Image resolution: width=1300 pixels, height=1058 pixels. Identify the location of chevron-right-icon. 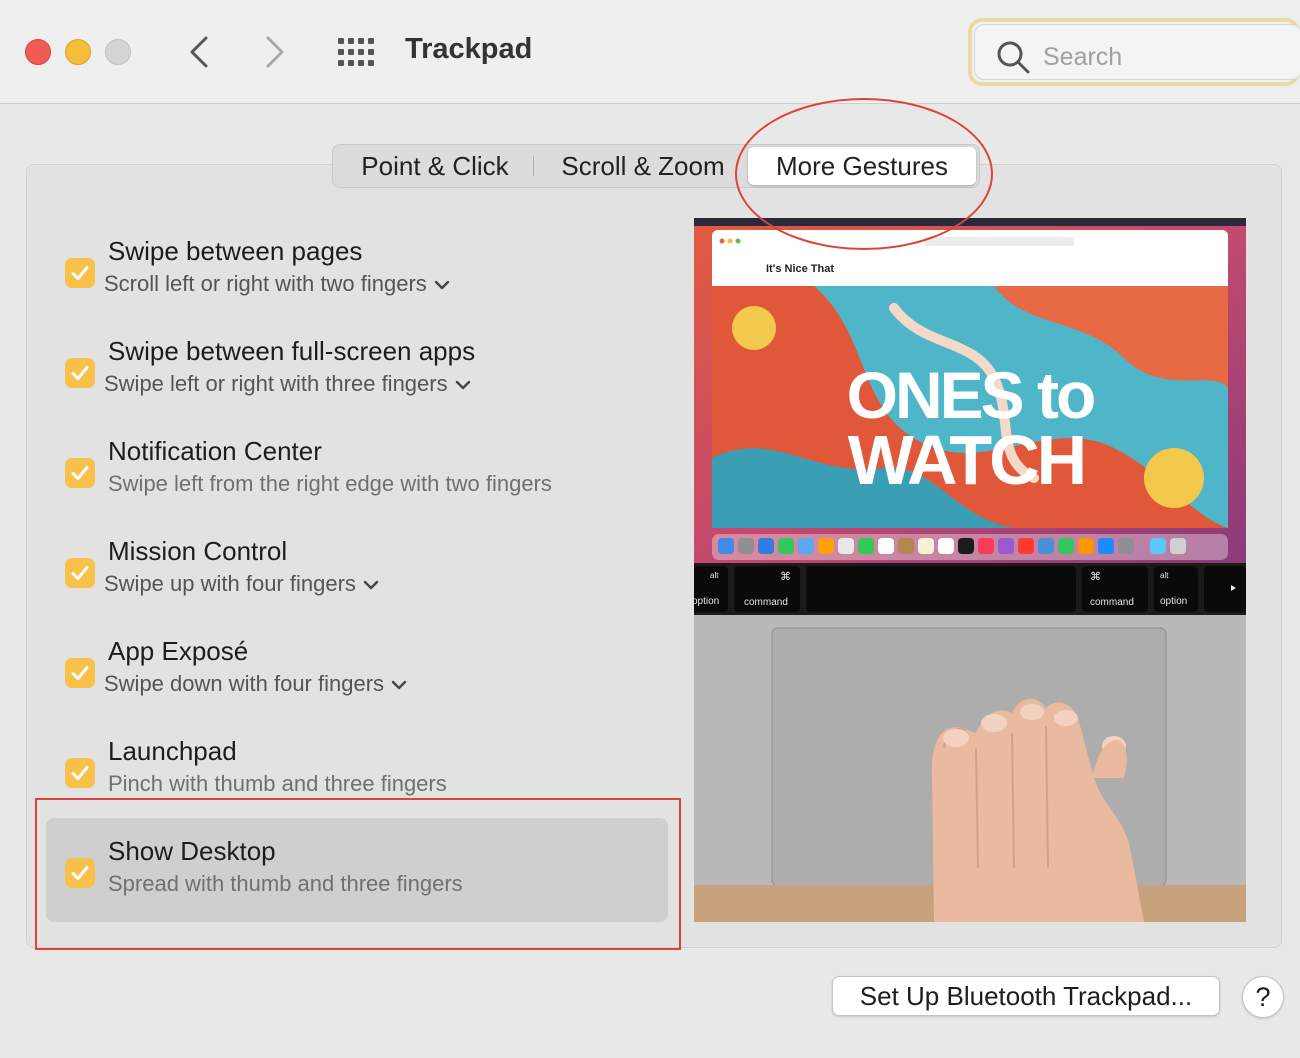
(275, 52).